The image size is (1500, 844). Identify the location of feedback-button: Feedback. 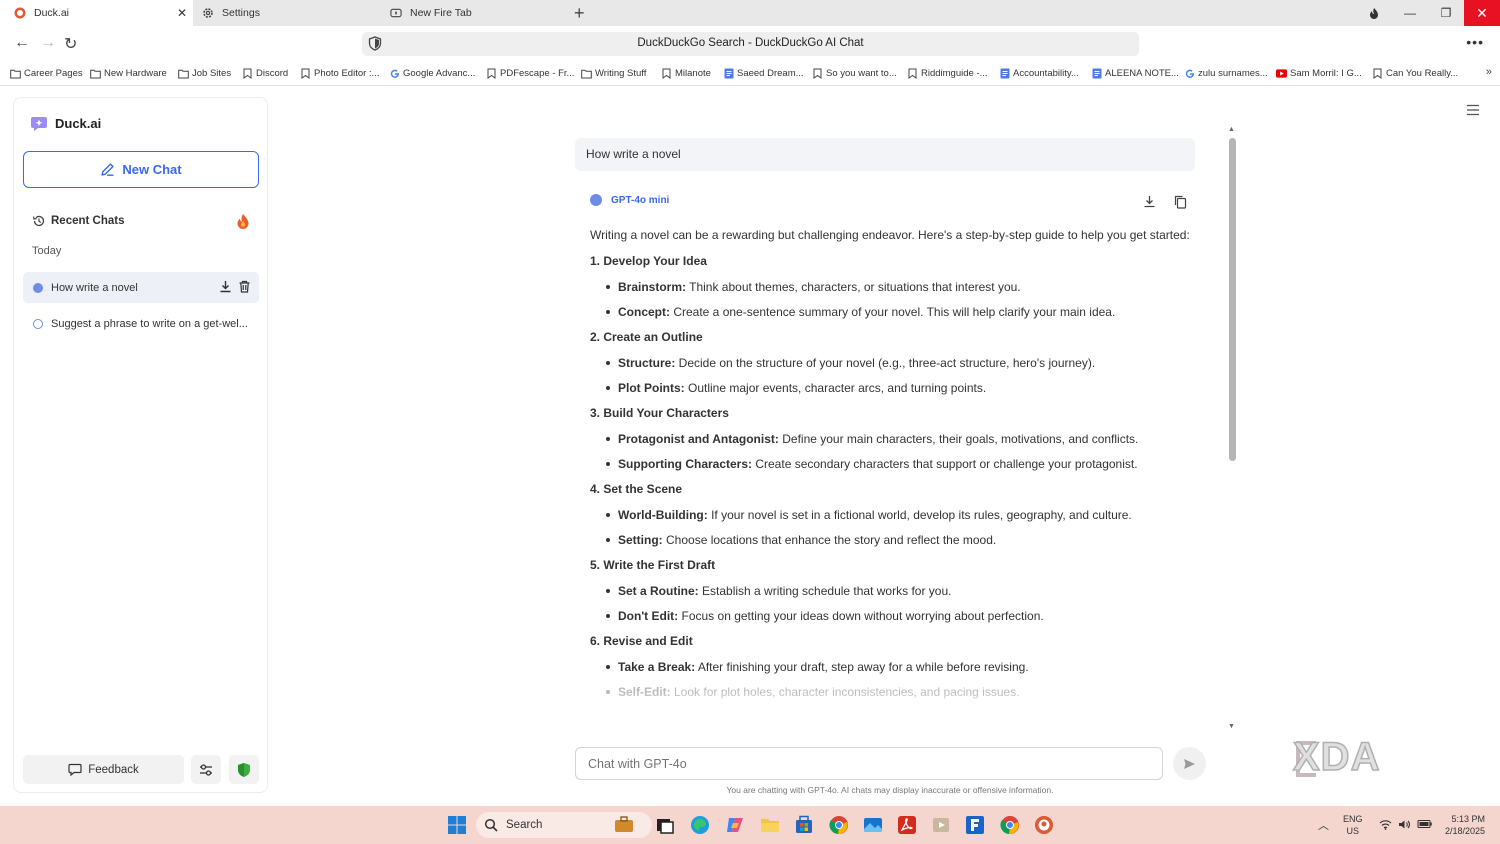
(103, 769).